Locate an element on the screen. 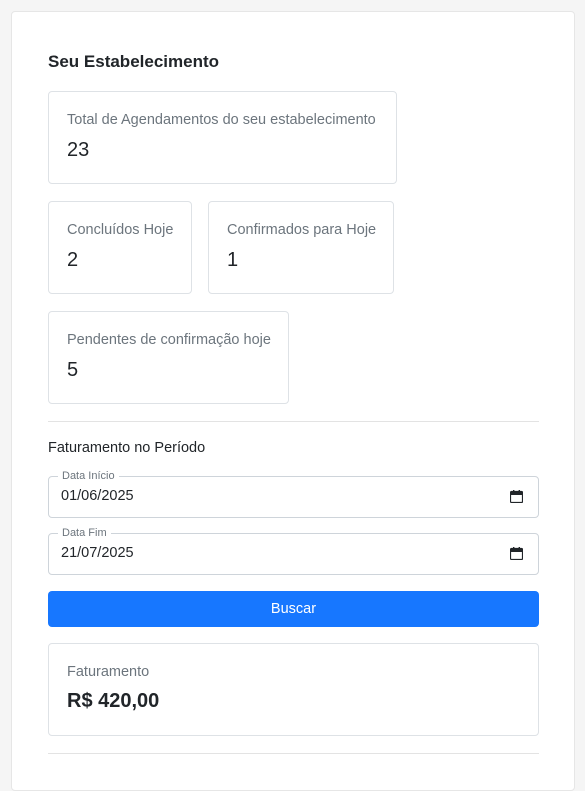 The height and width of the screenshot is (791, 585). start-date-value: 01/06/2025 is located at coordinates (97, 496).